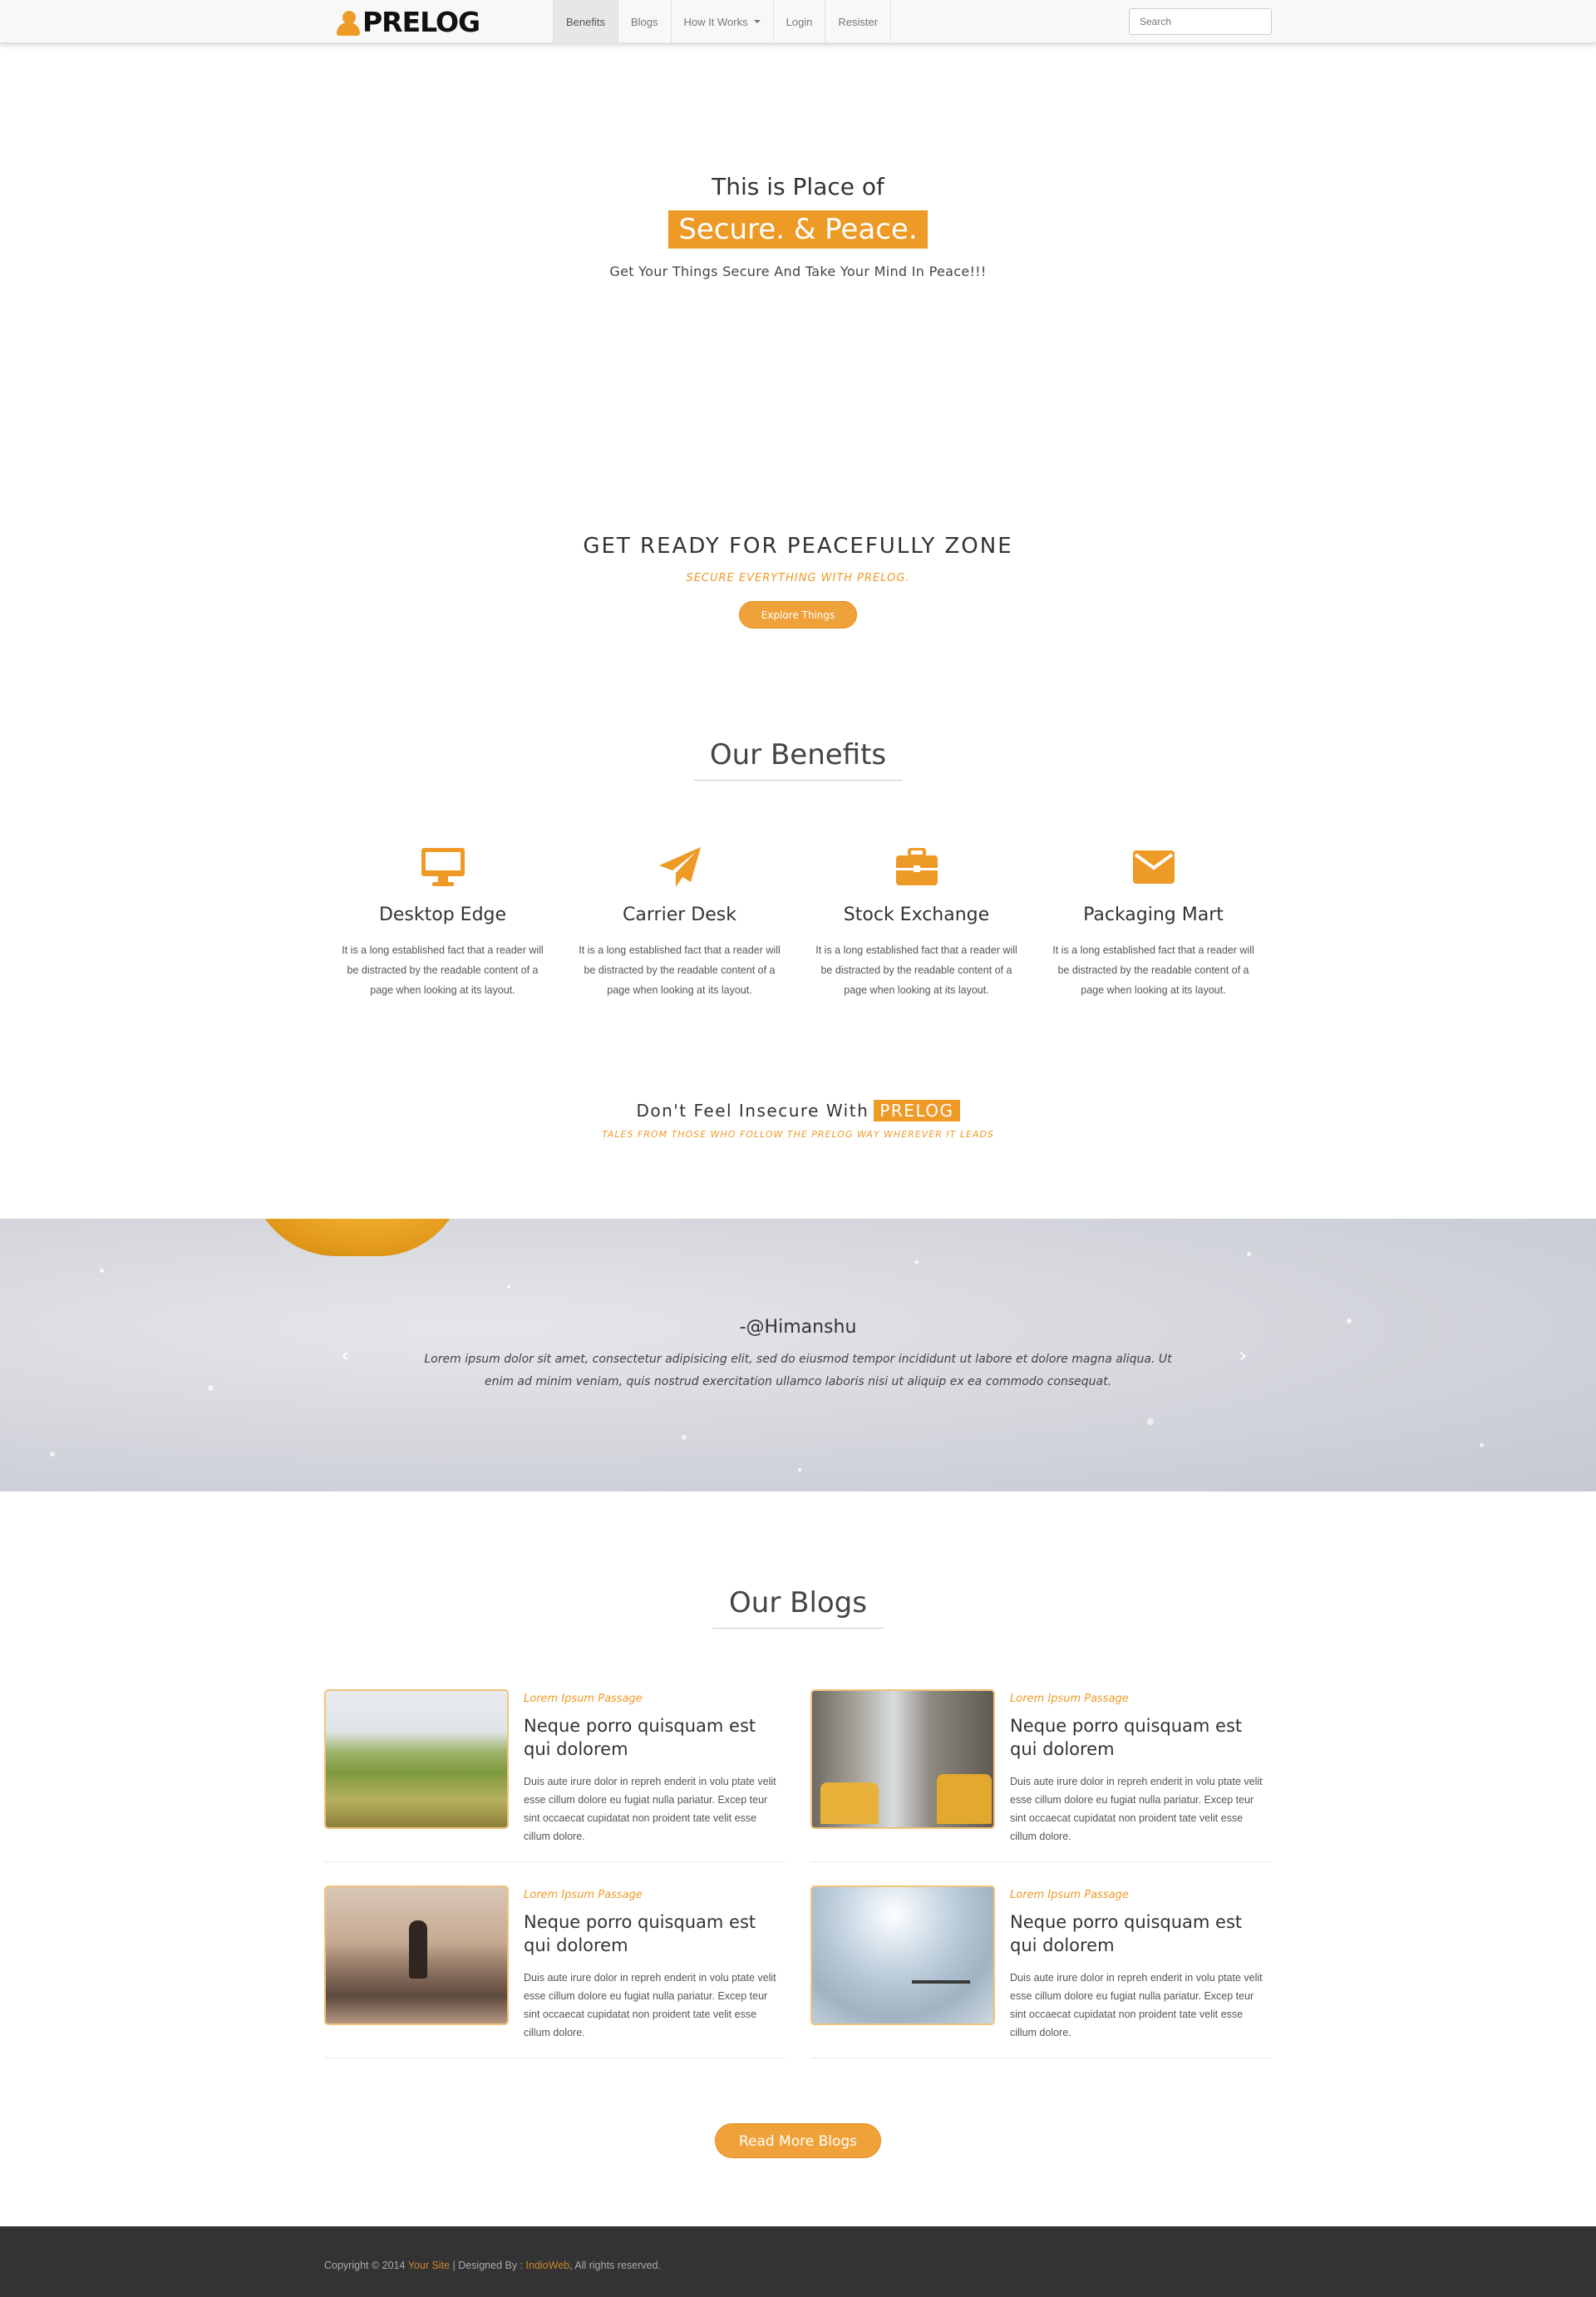 Image resolution: width=1596 pixels, height=2297 pixels. What do you see at coordinates (615, 2265) in the screenshot?
I see `rights-text: , All rights reserved.` at bounding box center [615, 2265].